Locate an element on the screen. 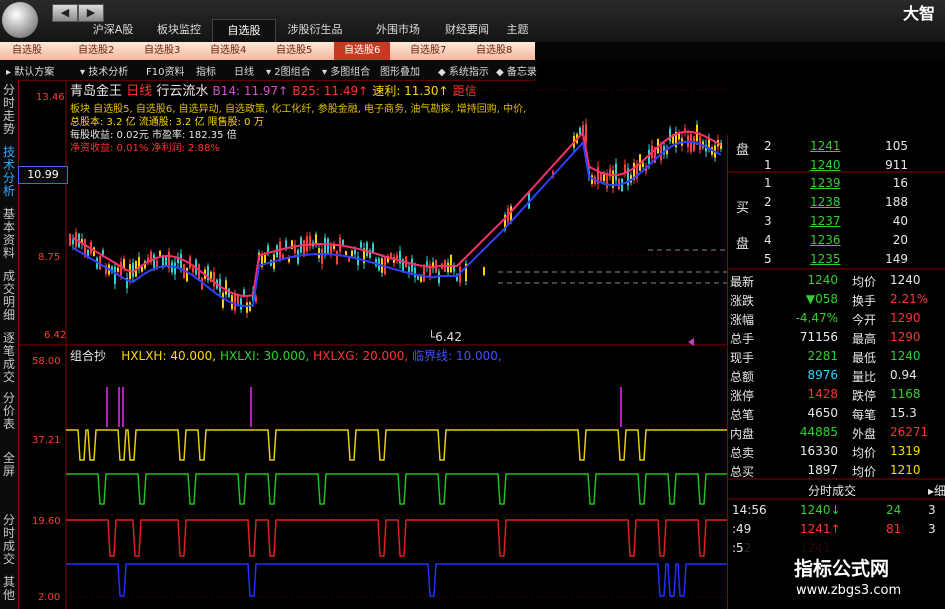 The width and height of the screenshot is (945, 609). rail-price-table: 分价表 is located at coordinates (9, 411).